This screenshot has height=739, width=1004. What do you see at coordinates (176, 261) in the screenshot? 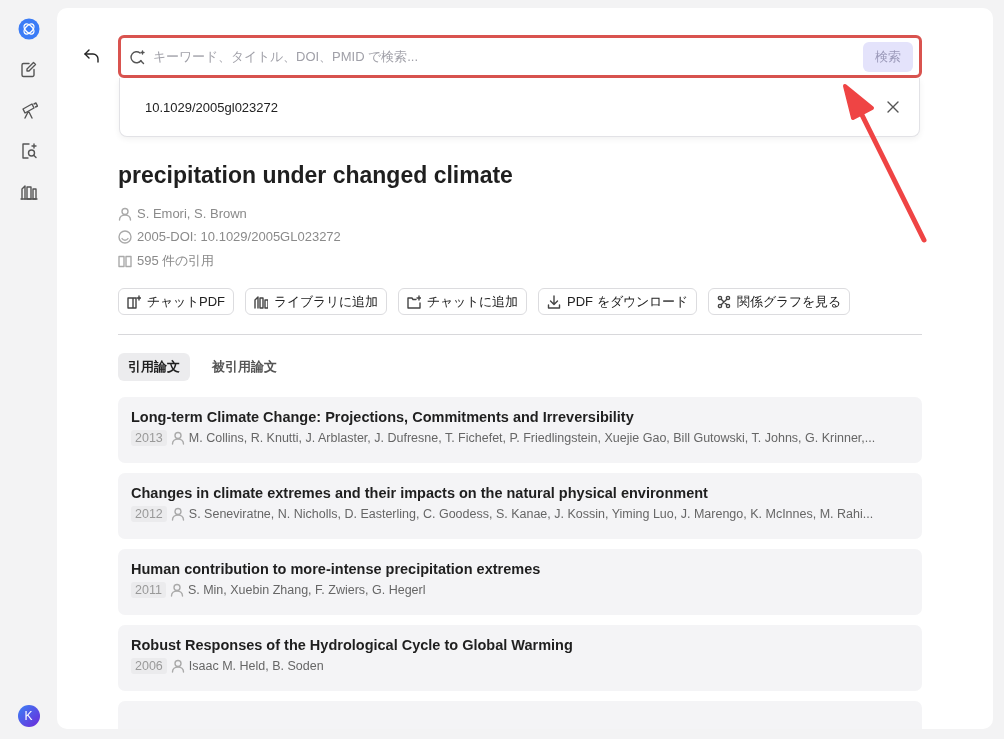
I see `paper-citation-count: 595 件の引用` at bounding box center [176, 261].